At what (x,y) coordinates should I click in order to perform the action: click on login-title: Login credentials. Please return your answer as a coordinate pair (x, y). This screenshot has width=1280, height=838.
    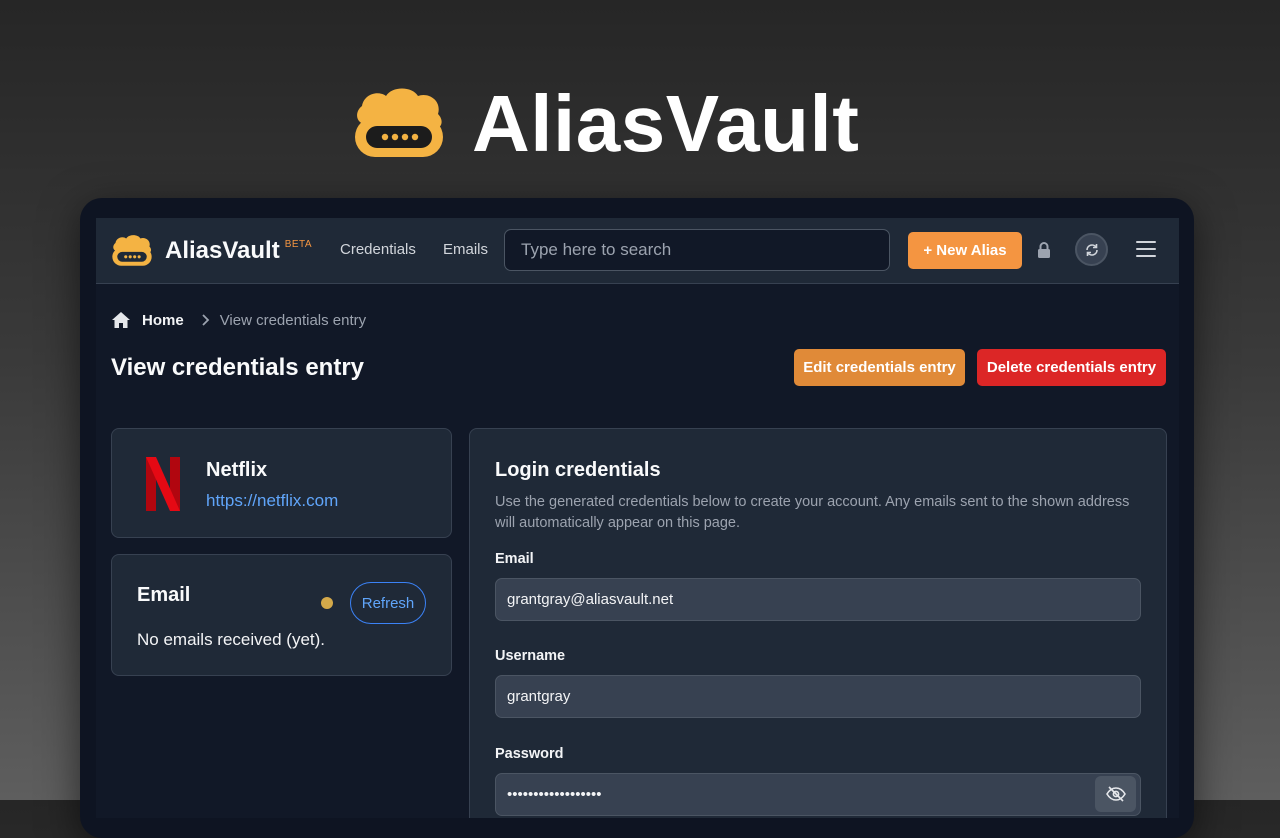
    Looking at the image, I should click on (578, 470).